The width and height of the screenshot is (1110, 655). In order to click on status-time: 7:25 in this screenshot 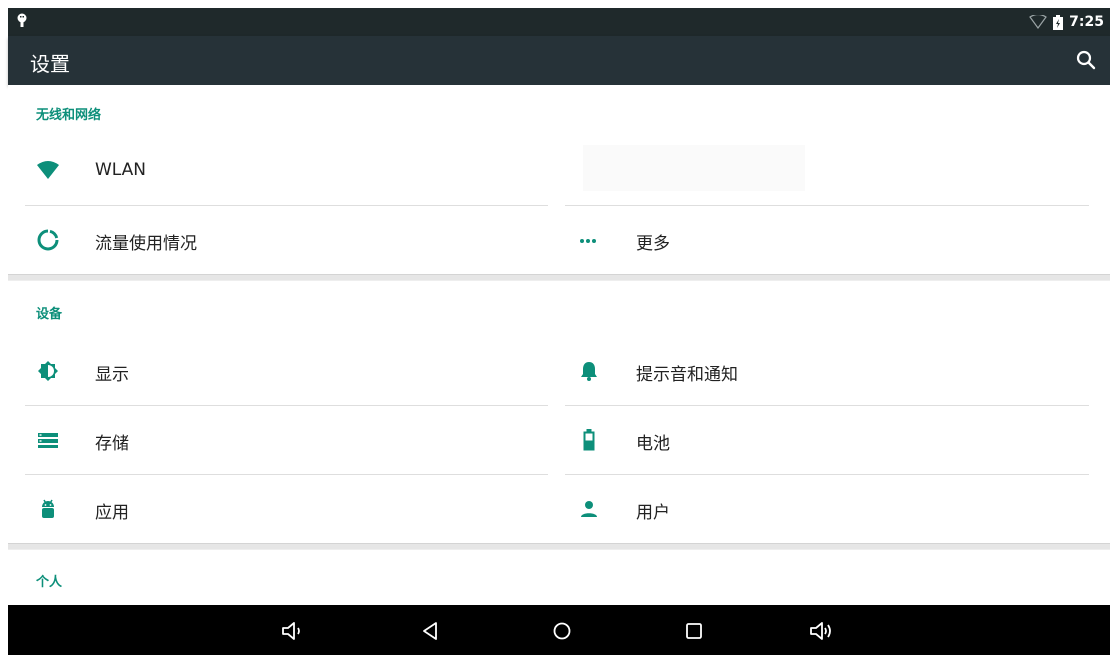, I will do `click(1086, 22)`.